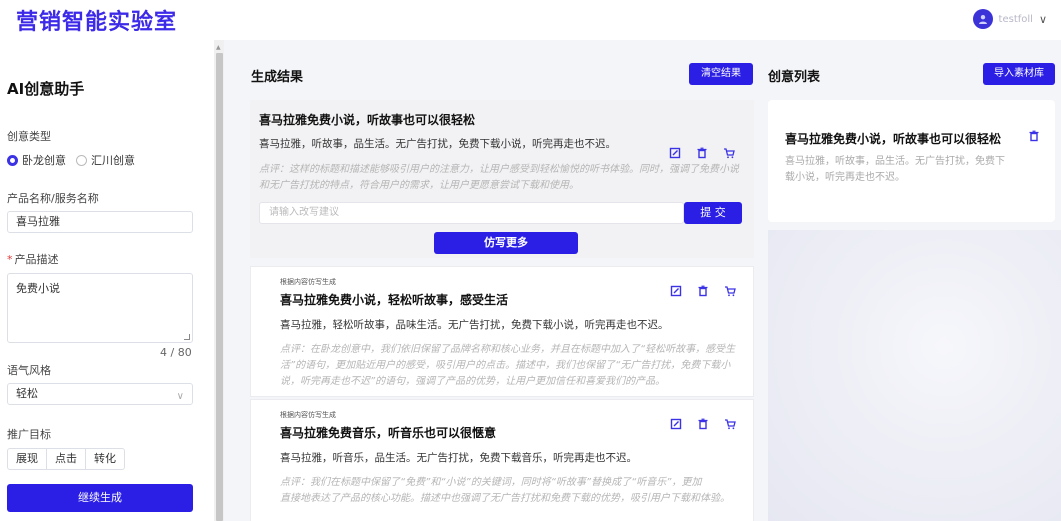  Describe the element at coordinates (27, 393) in the screenshot. I see `tone-value: 轻松` at that location.